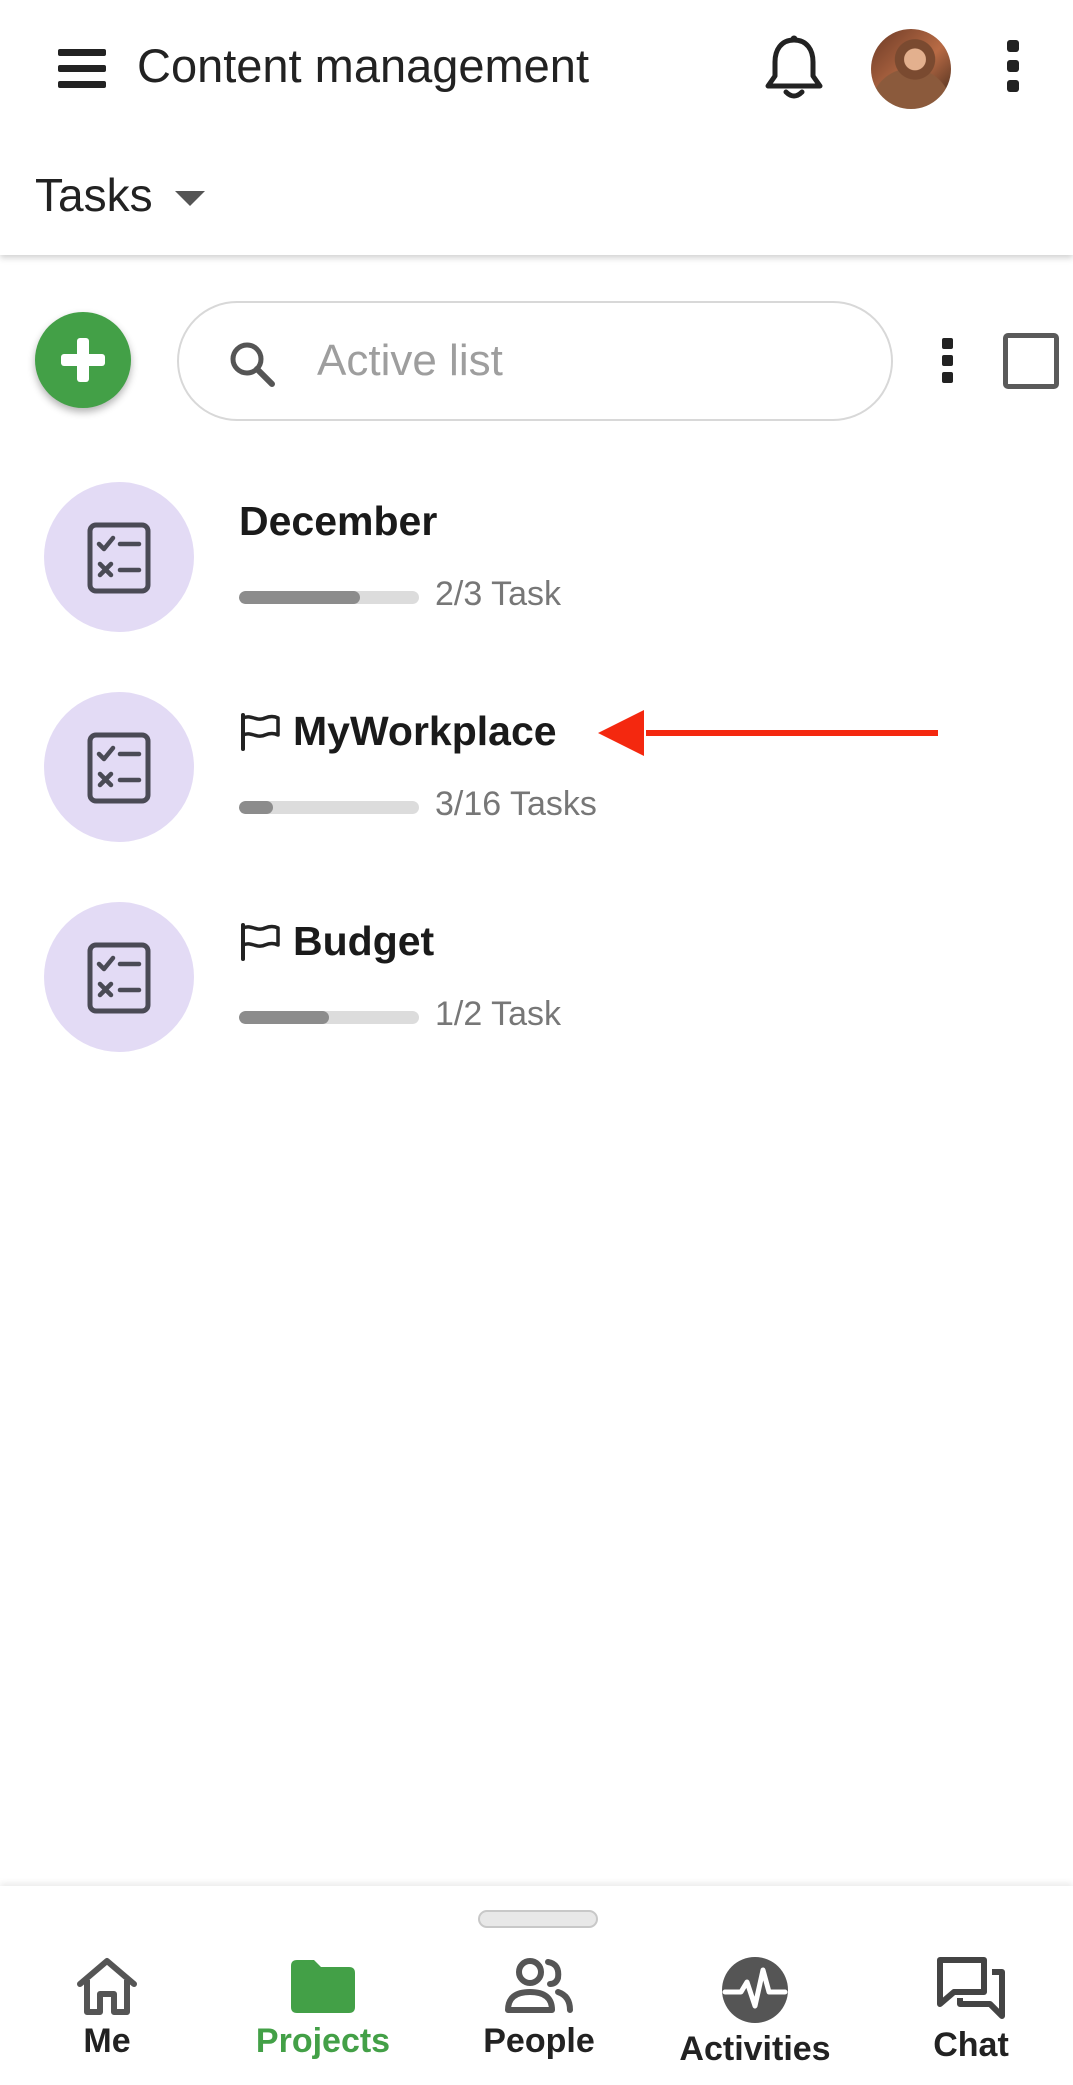 This screenshot has width=1073, height=2085. I want to click on search-bar, so click(535, 361).